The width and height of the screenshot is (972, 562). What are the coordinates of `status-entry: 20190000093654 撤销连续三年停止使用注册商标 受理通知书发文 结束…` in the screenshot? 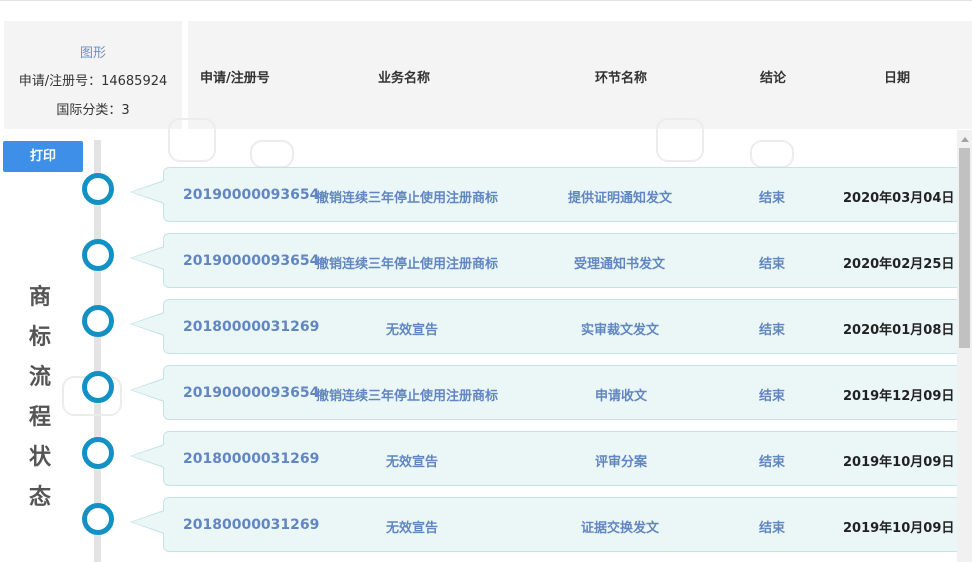 It's located at (546, 260).